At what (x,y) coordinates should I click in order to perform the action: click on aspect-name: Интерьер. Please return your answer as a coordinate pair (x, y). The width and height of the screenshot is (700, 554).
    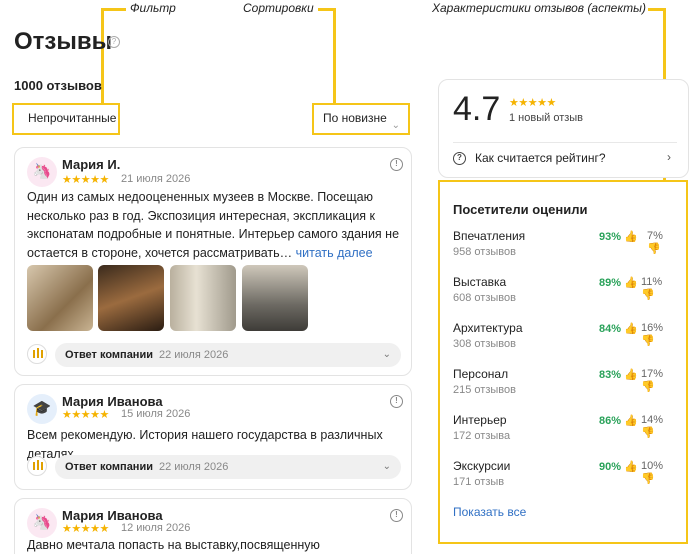
    Looking at the image, I should click on (480, 420).